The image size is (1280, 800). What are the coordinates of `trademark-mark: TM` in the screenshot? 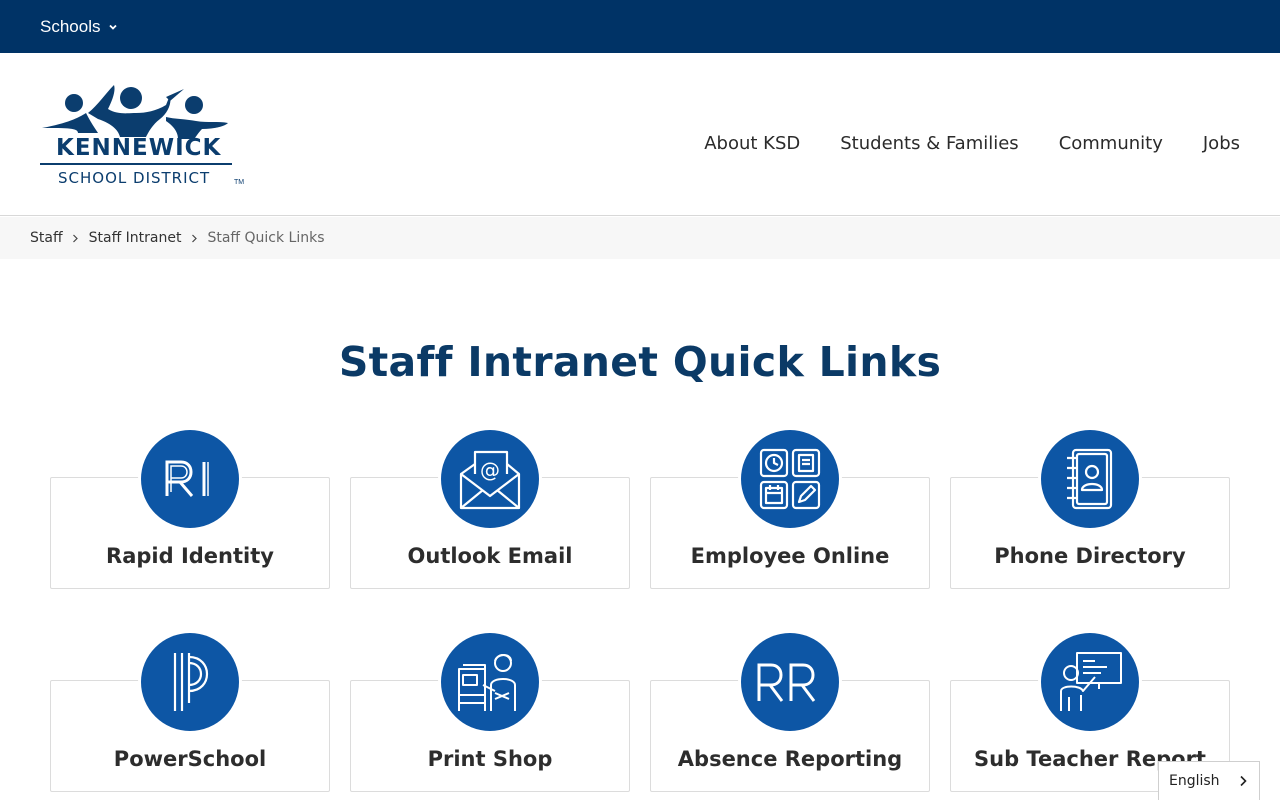 It's located at (239, 182).